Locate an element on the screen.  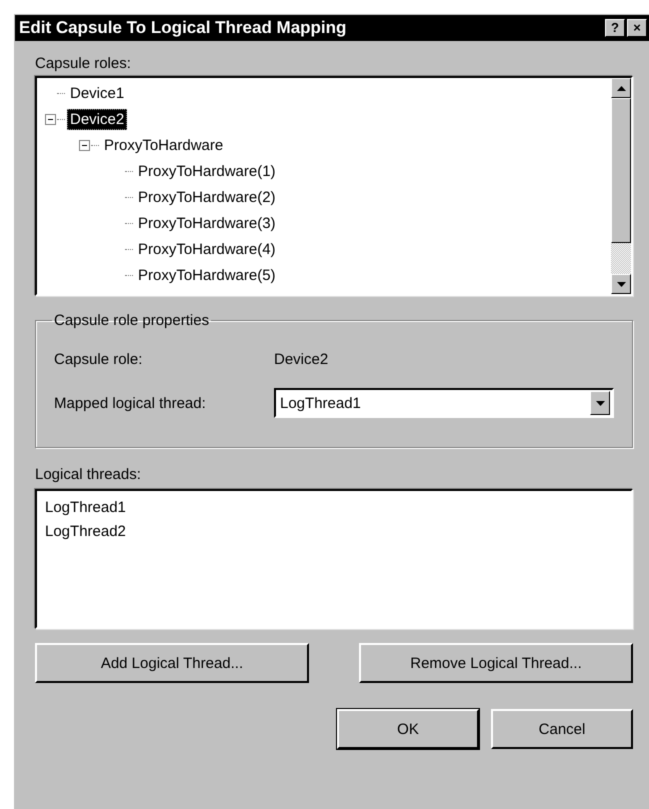
tree-item: ProxyToHardware(2) is located at coordinates (207, 197).